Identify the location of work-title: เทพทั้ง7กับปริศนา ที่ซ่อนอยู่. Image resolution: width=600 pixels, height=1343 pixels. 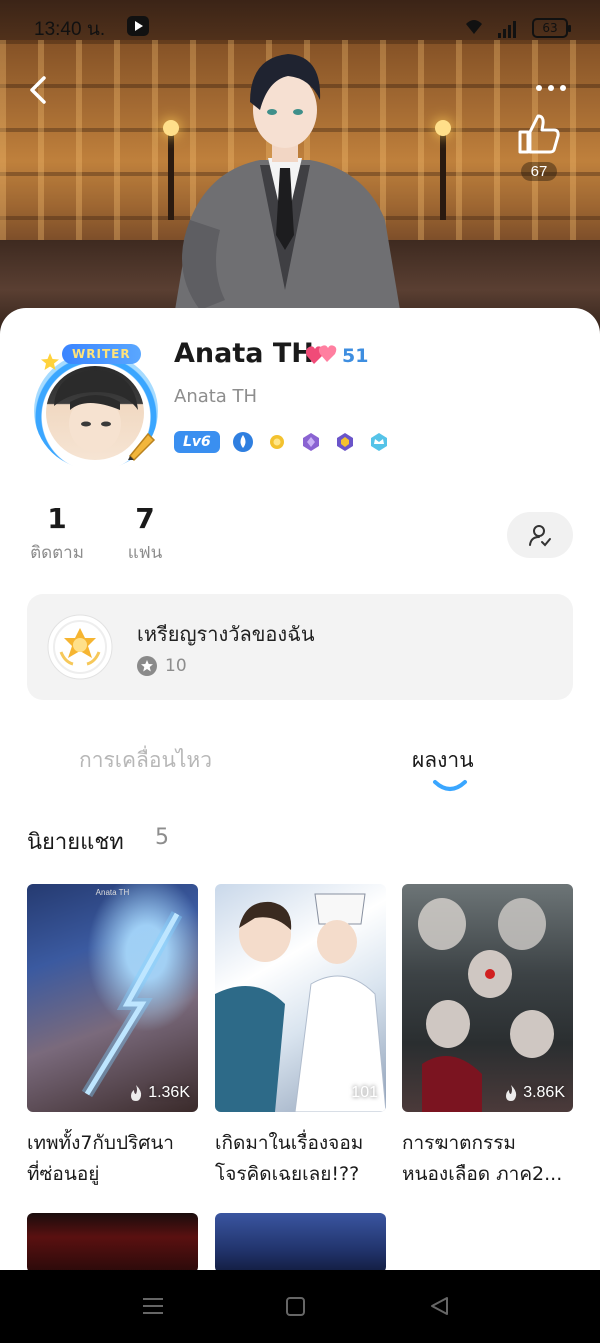
(117, 1159).